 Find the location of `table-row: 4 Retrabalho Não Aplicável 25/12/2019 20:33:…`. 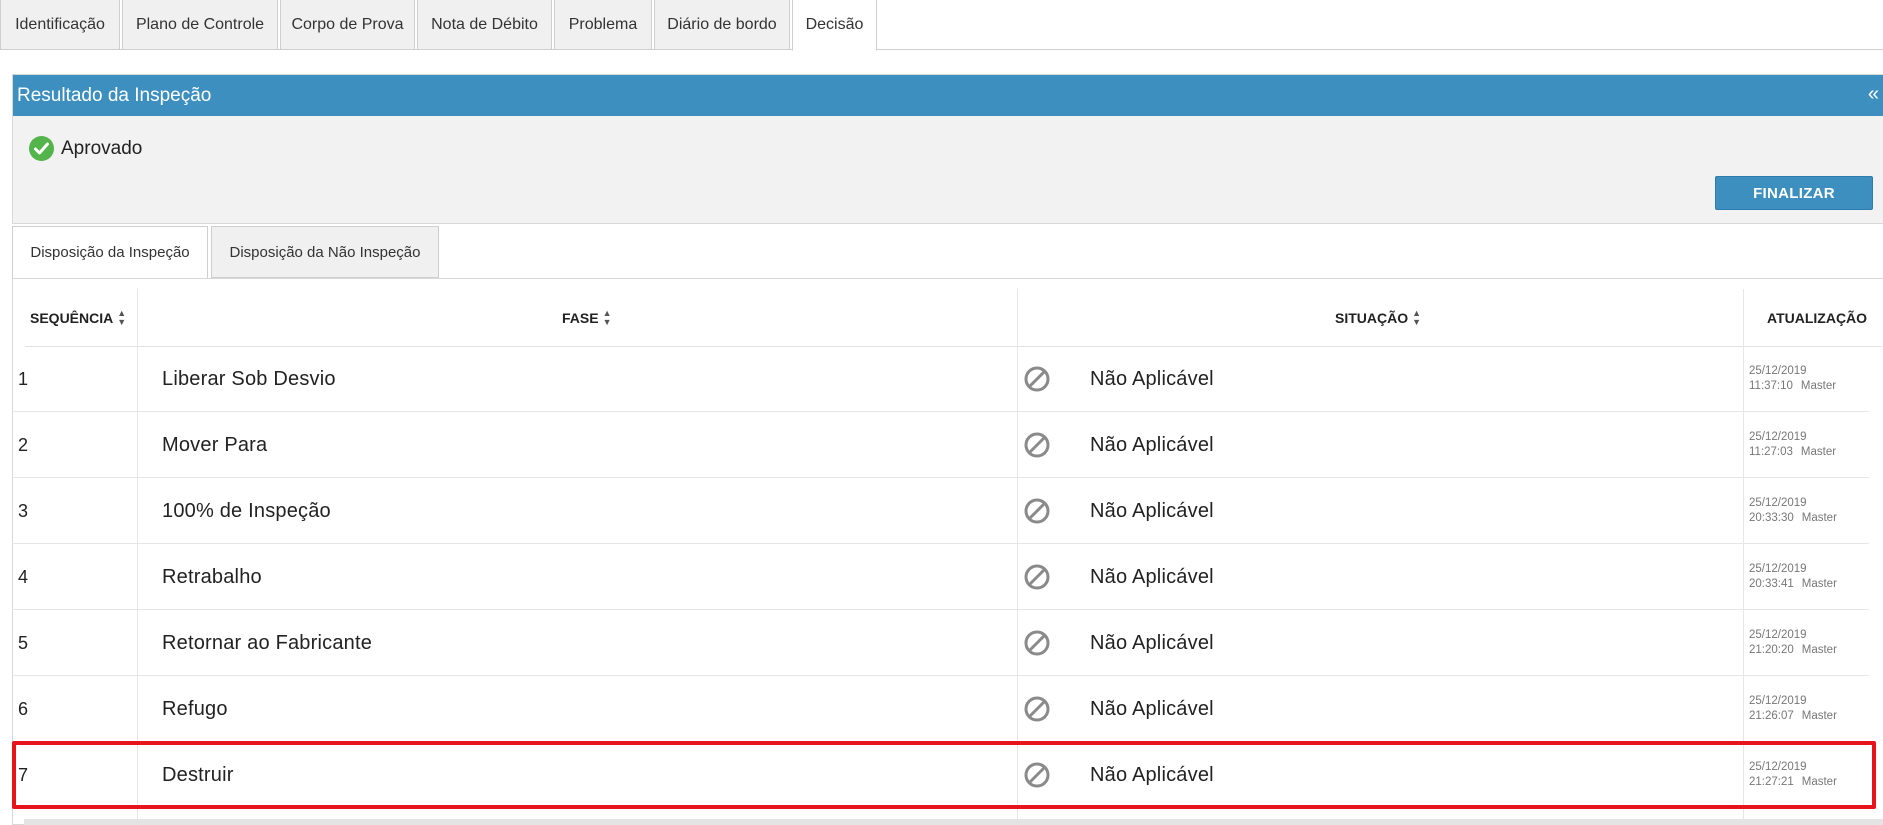

table-row: 4 Retrabalho Não Aplicável 25/12/2019 20:33:… is located at coordinates (940, 577).